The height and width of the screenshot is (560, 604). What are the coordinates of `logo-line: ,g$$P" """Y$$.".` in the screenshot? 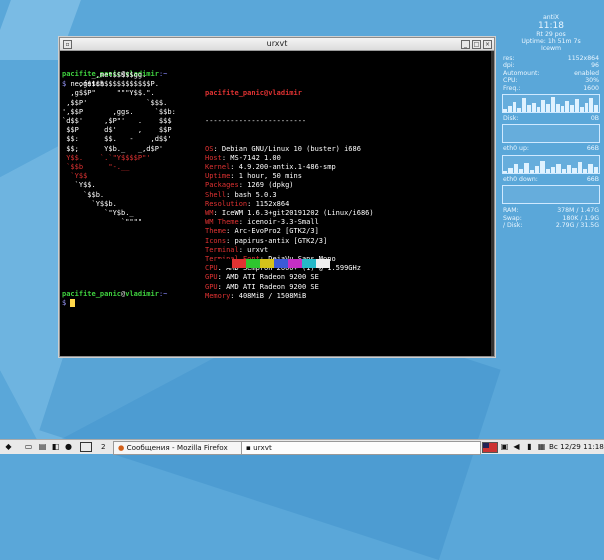 It's located at (108, 93).